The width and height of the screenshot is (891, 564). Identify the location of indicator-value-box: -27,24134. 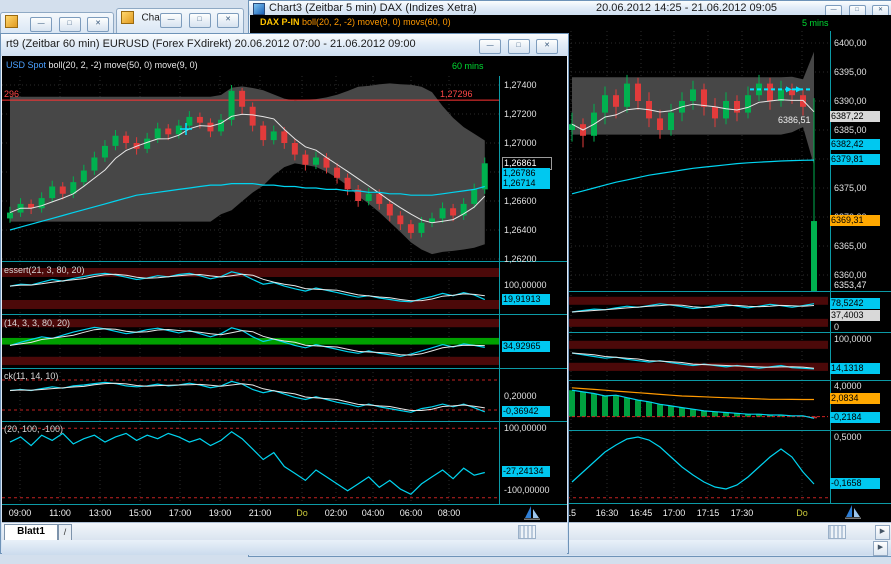
(526, 472).